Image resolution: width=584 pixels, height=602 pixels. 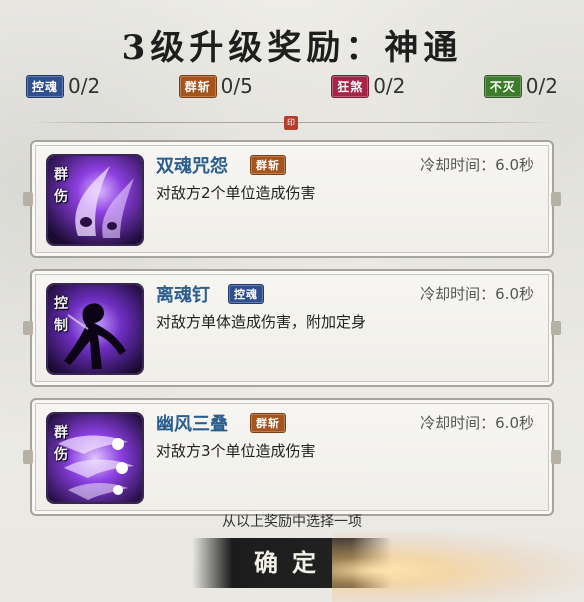 I want to click on counter-konghun: 控魂 0/2, so click(x=63, y=86).